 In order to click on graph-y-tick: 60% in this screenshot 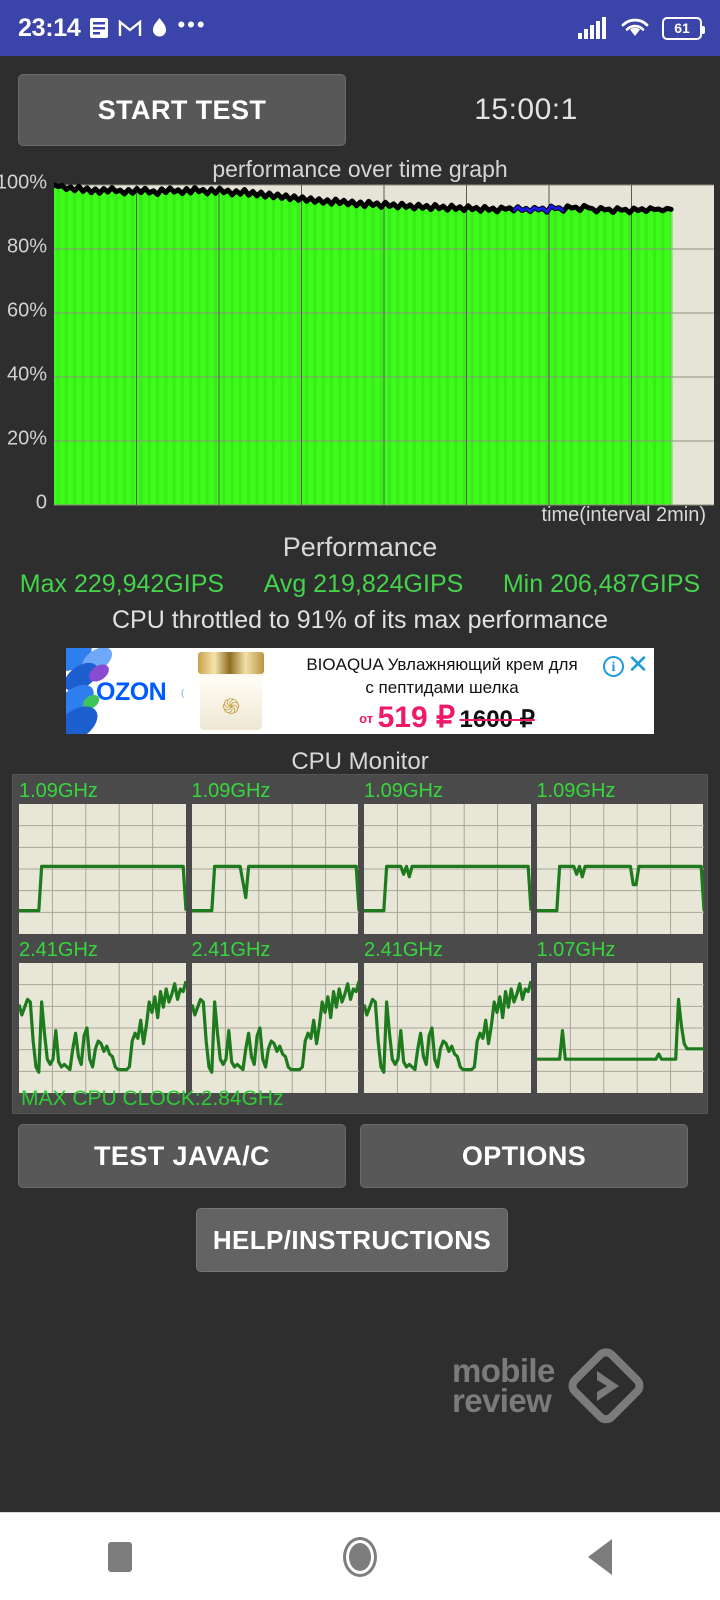, I will do `click(26, 310)`.